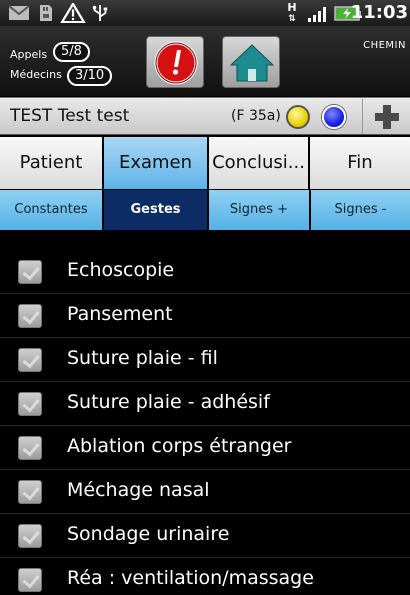 This screenshot has width=410, height=595. I want to click on home-button, so click(251, 62).